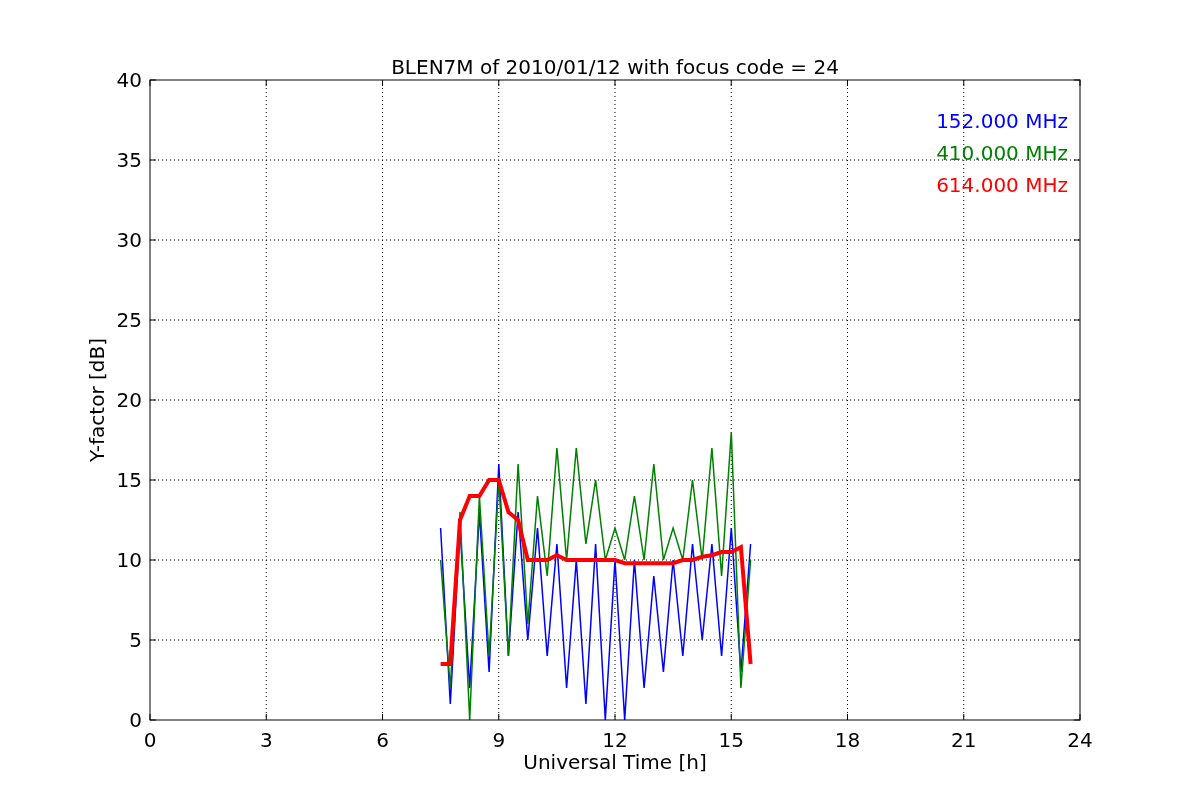 The image size is (1200, 800). Describe the element at coordinates (847, 740) in the screenshot. I see `x-tick-label: 18` at that location.